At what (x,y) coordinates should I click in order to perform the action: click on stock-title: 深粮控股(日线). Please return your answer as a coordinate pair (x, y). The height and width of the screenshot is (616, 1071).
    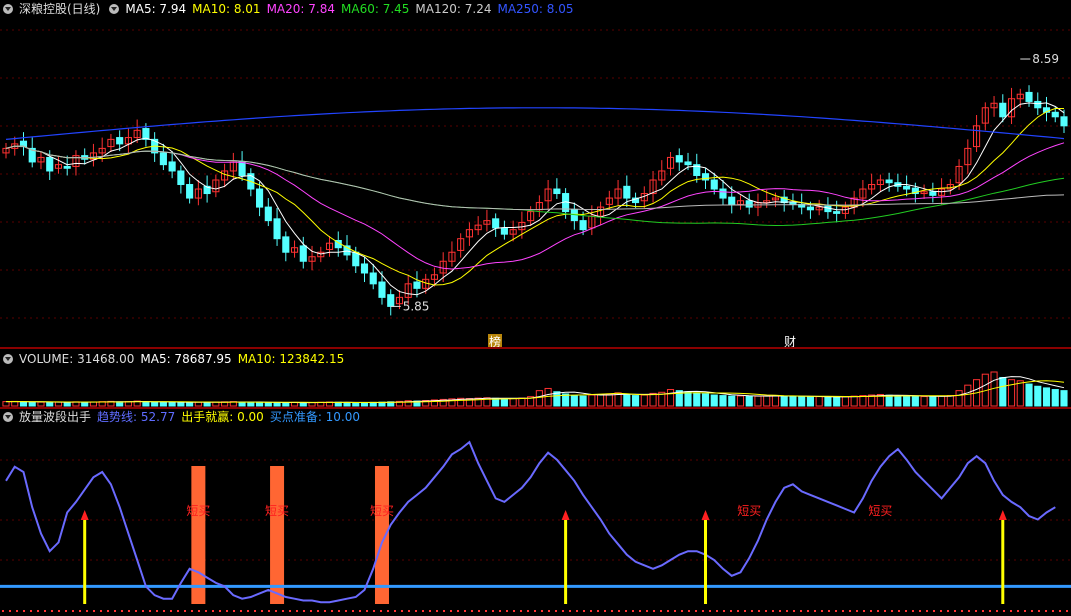
    Looking at the image, I should click on (60, 9).